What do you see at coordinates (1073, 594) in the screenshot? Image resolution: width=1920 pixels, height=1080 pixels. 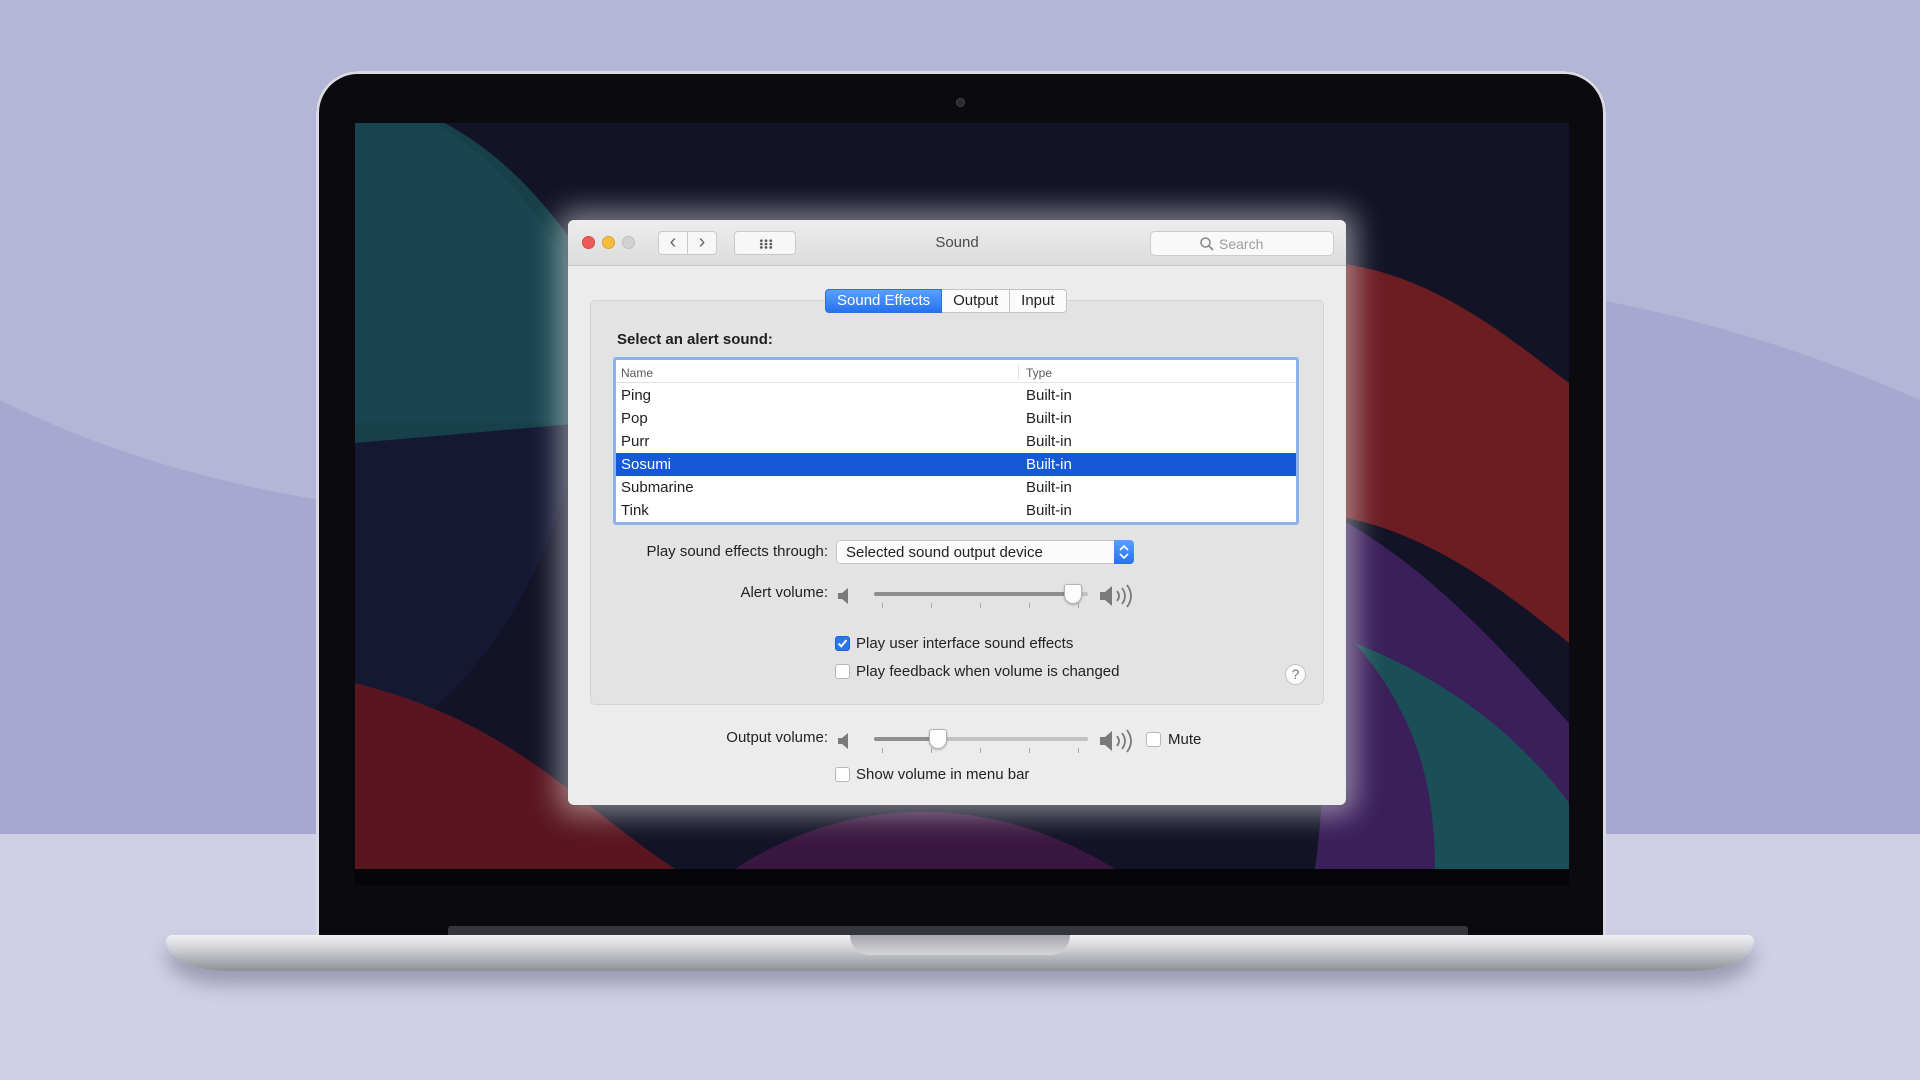 I see `alert-volume-thumb` at bounding box center [1073, 594].